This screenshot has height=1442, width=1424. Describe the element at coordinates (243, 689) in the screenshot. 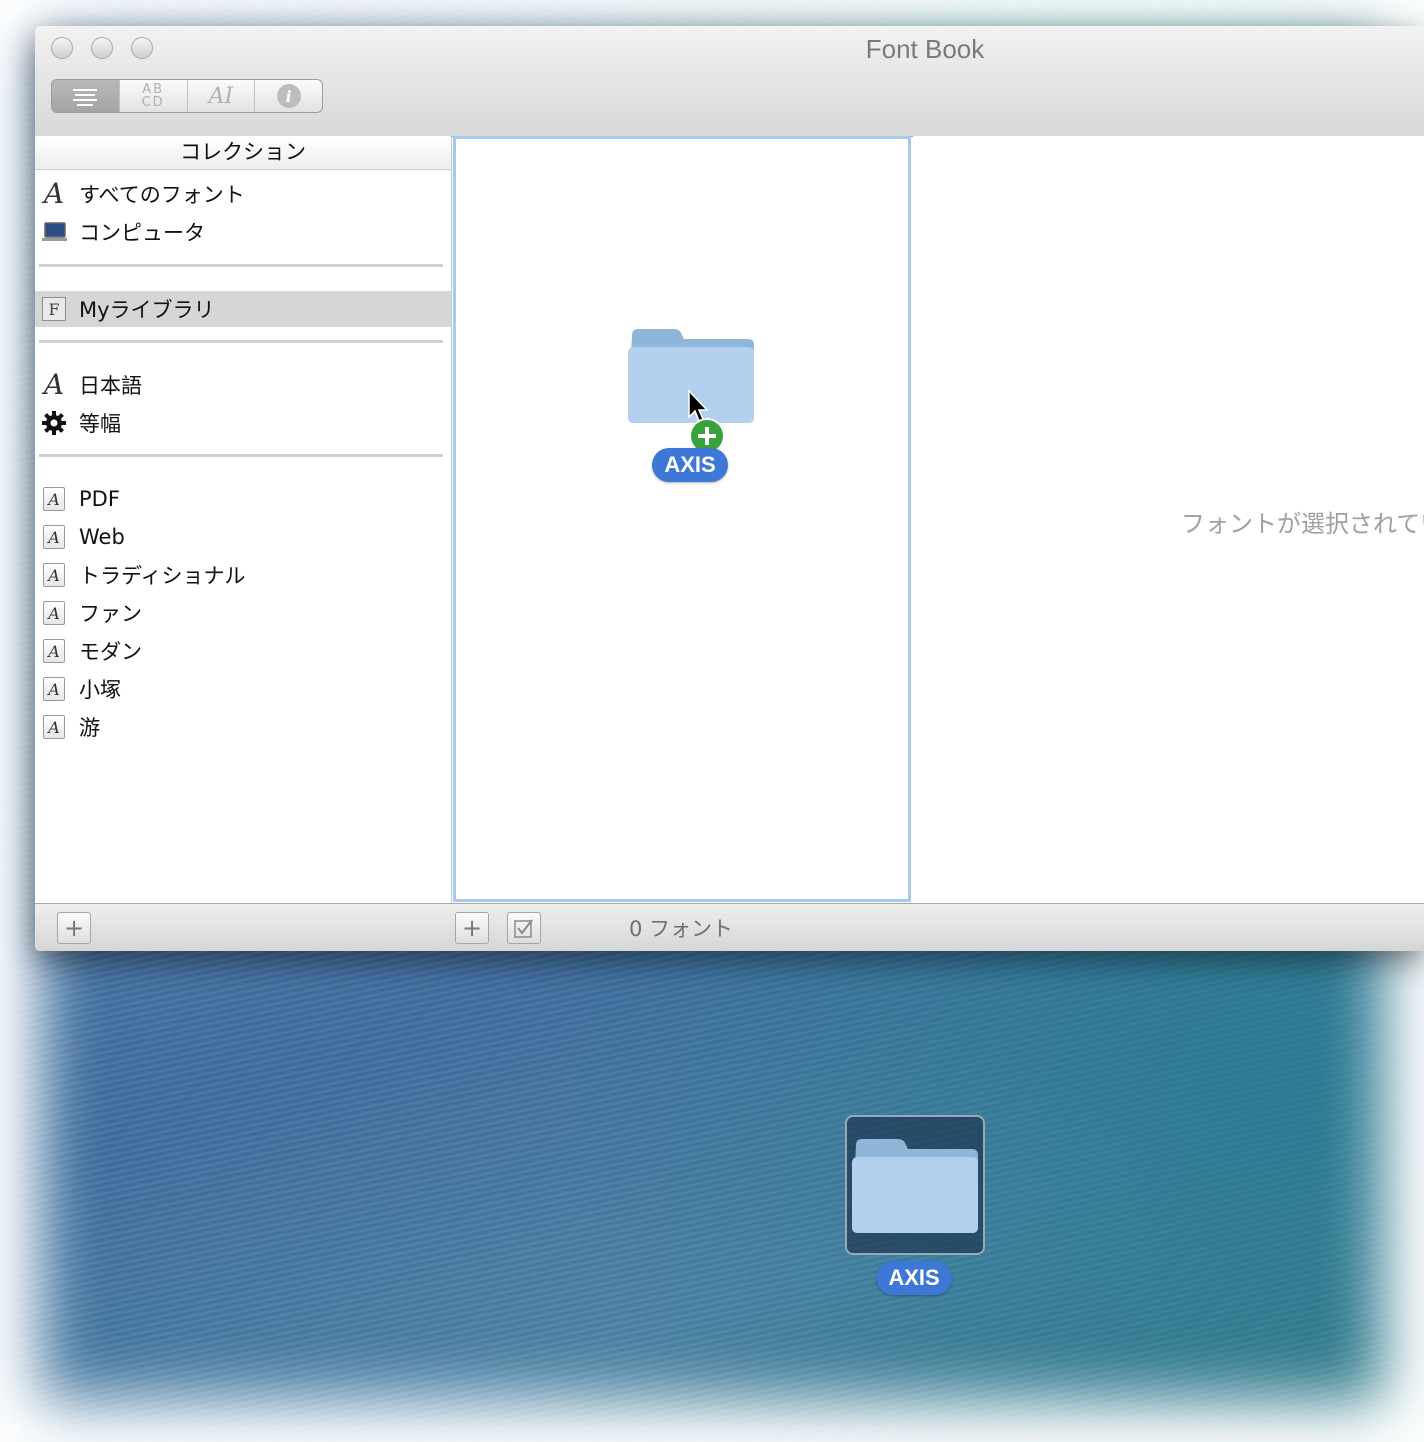

I see `sidebar-item-kozuka: A 小塚` at that location.